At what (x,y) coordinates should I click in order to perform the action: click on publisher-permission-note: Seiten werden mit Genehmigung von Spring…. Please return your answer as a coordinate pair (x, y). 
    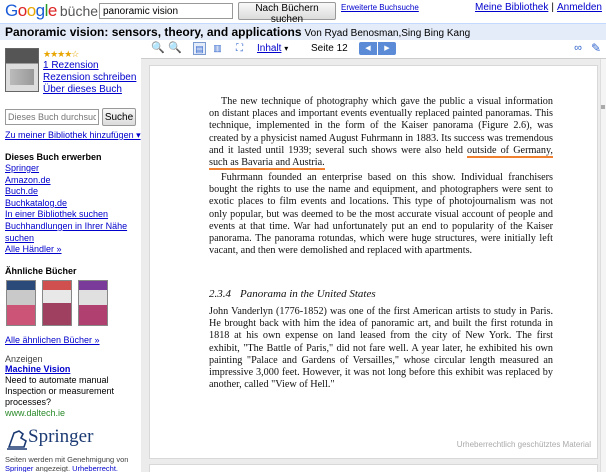
    Looking at the image, I should click on (72, 463).